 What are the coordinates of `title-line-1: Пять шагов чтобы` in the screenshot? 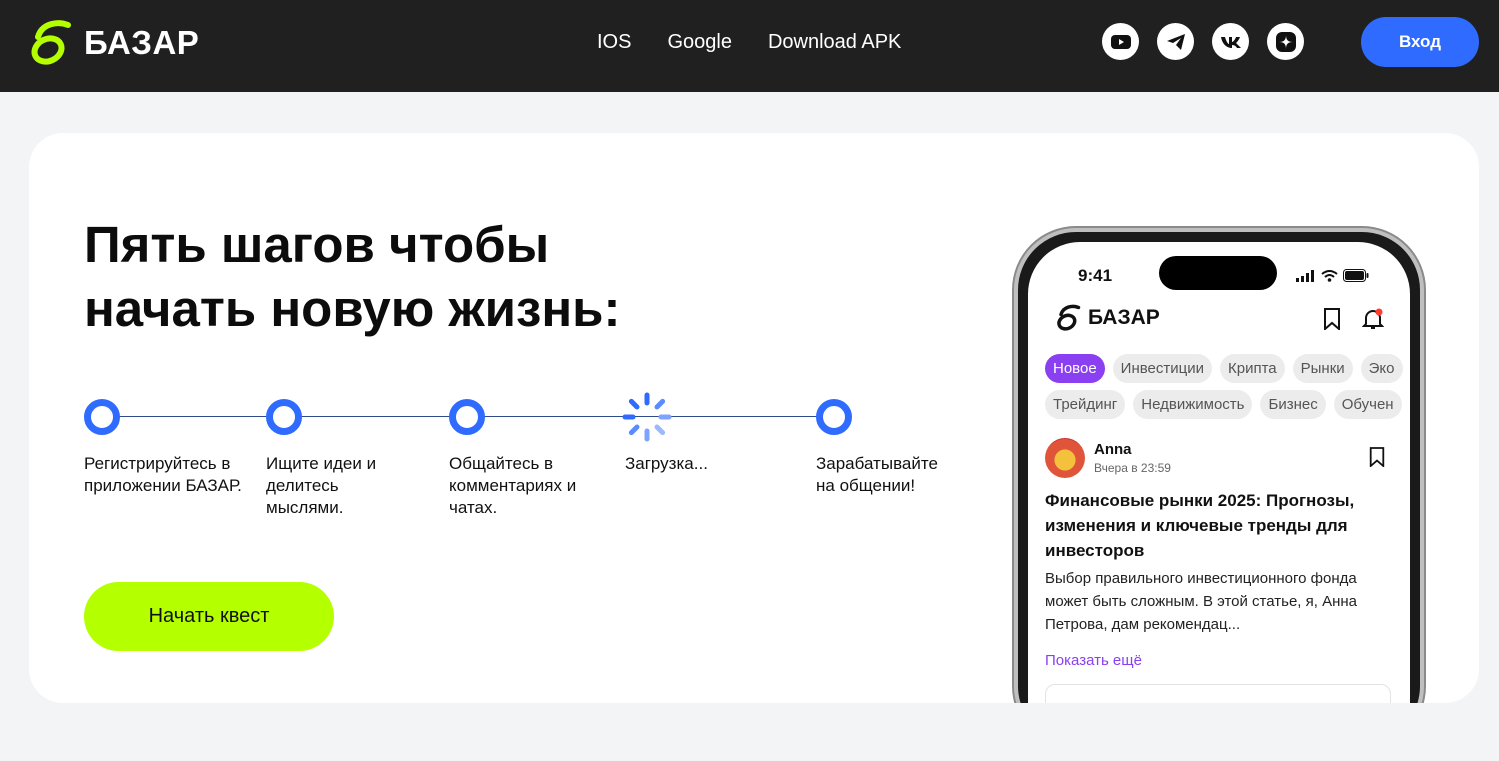 It's located at (317, 244).